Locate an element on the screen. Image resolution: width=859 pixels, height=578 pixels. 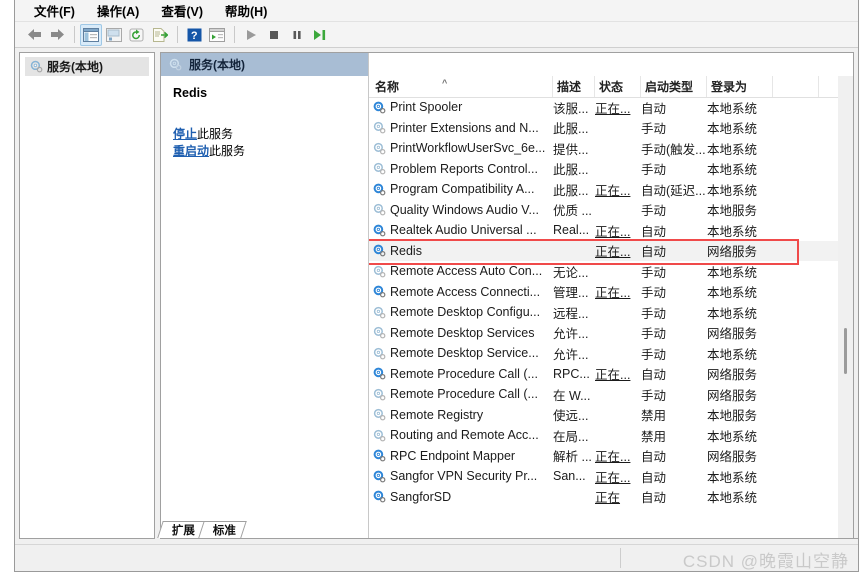
new-window-icon is located at coordinates (217, 35).